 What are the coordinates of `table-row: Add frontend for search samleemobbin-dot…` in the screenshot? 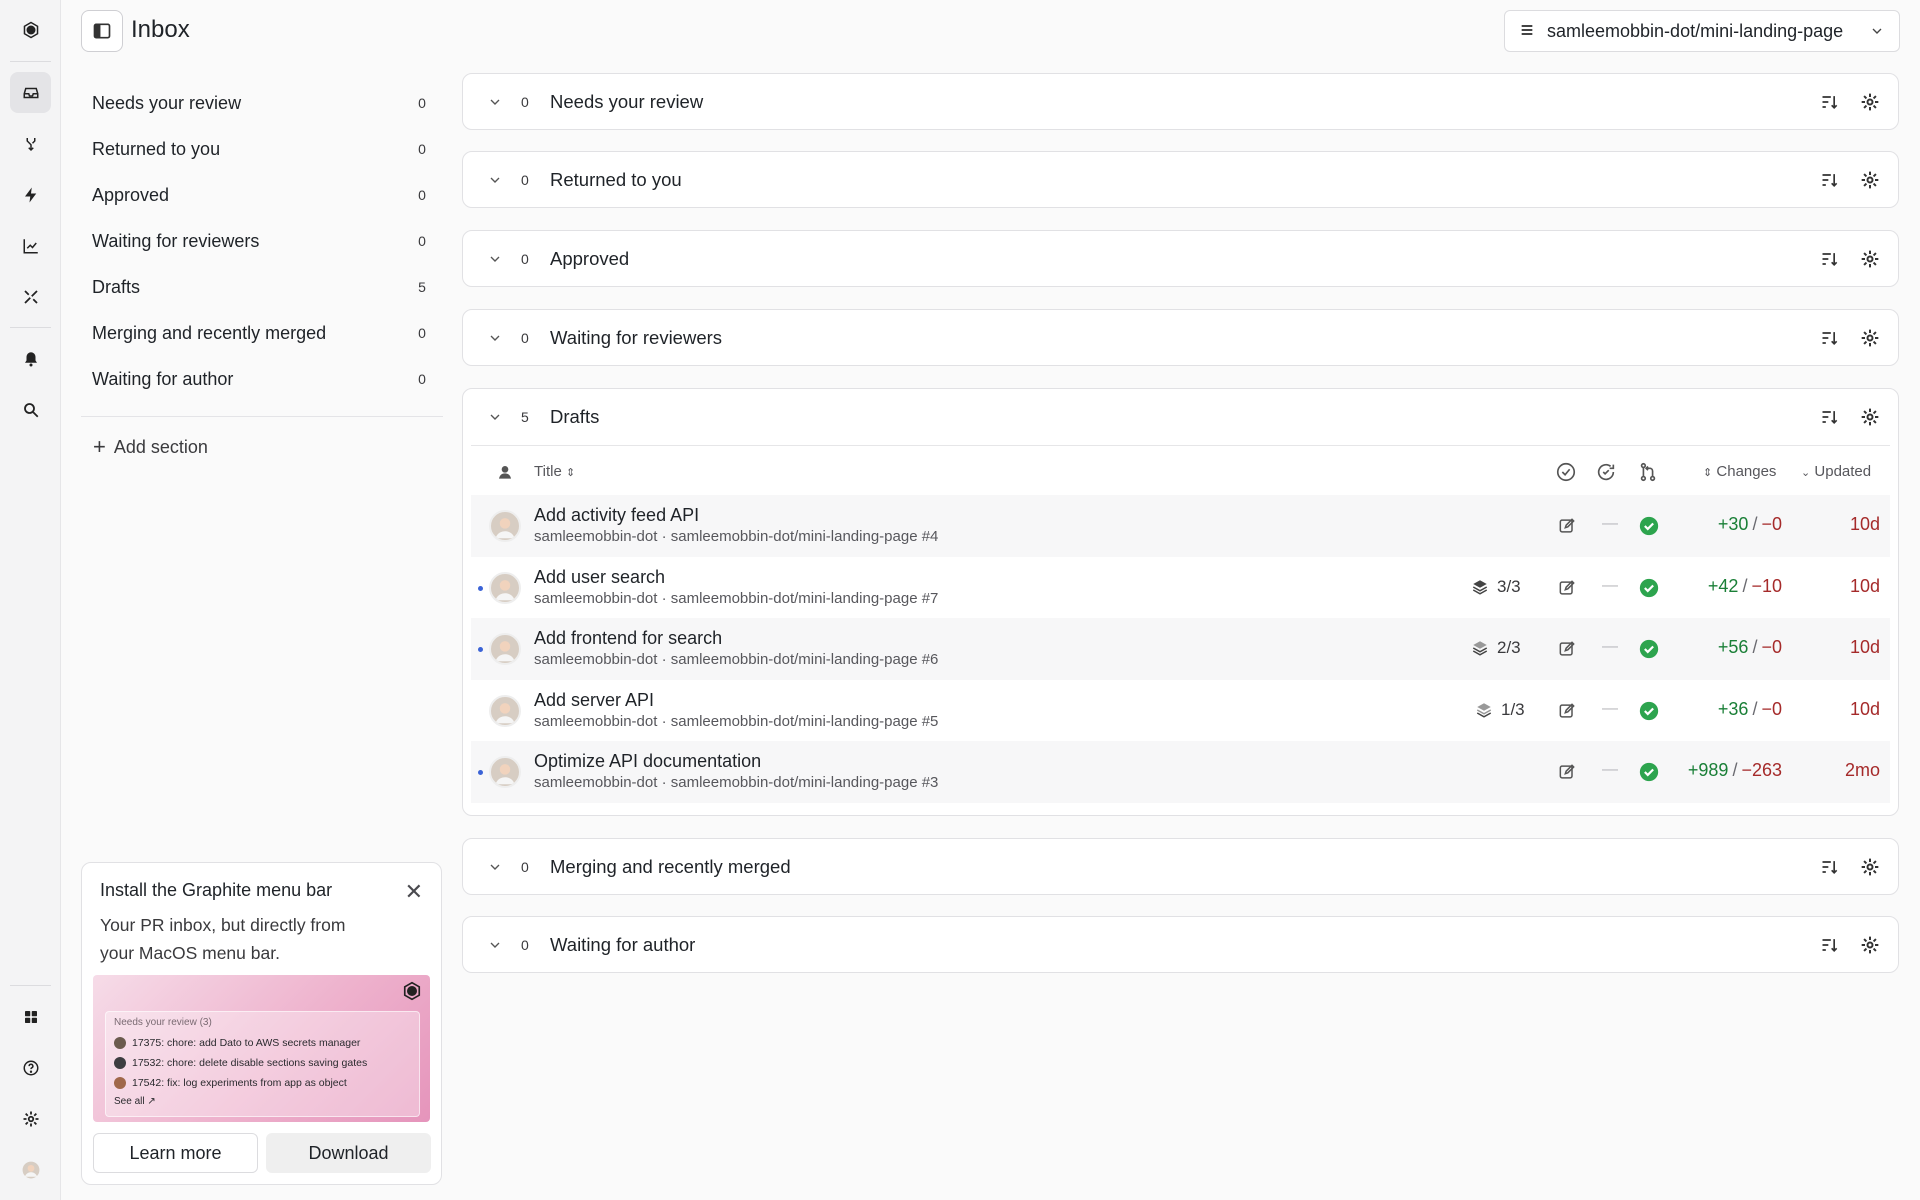 It's located at (1180, 649).